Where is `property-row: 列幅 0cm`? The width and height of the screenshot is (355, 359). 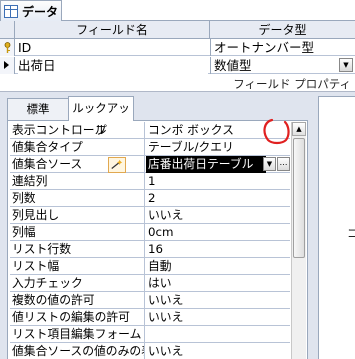 property-row: 列幅 0cm is located at coordinates (150, 232).